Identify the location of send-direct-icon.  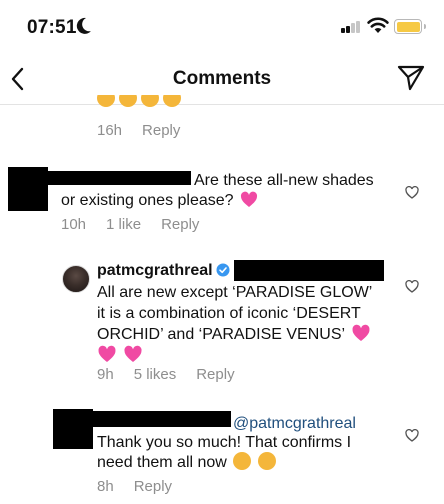
(411, 78).